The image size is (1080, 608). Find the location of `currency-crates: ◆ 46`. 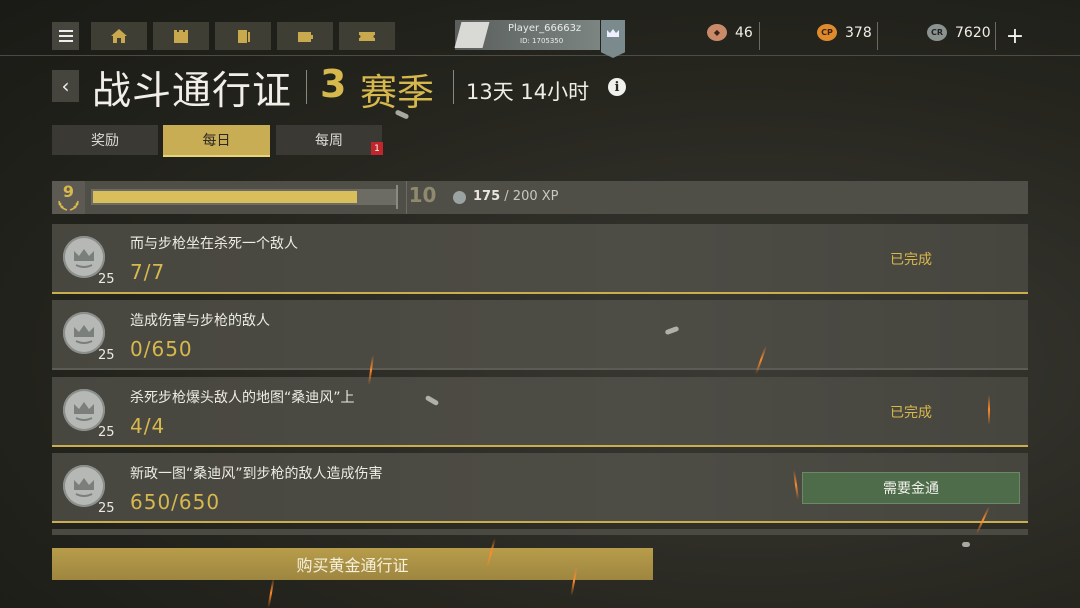

currency-crates: ◆ 46 is located at coordinates (730, 32).